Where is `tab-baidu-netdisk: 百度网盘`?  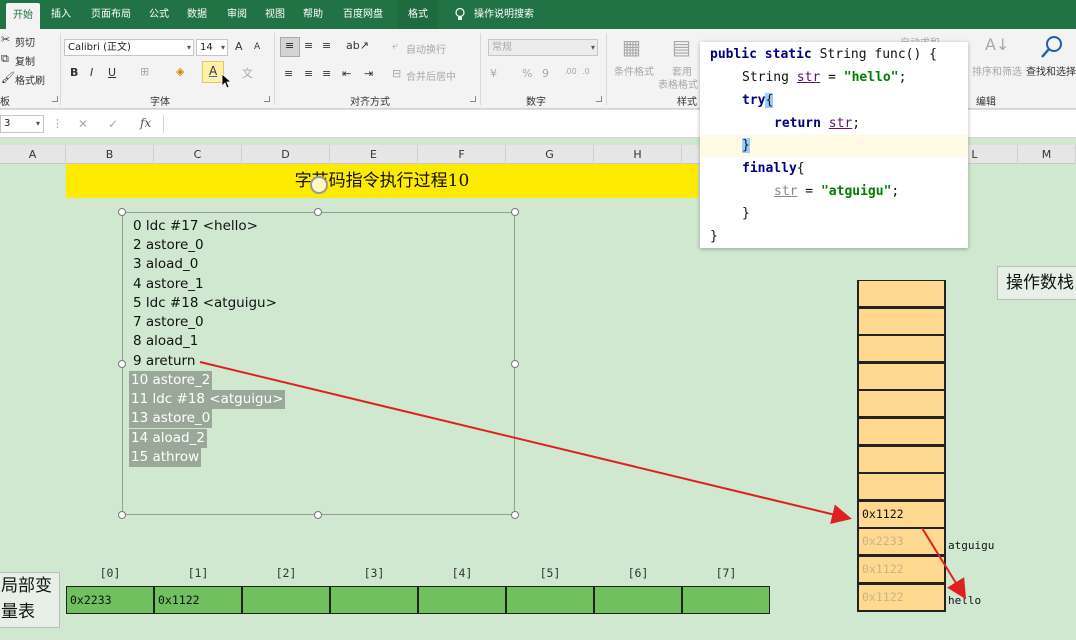
tab-baidu-netdisk: 百度网盘 is located at coordinates (363, 14).